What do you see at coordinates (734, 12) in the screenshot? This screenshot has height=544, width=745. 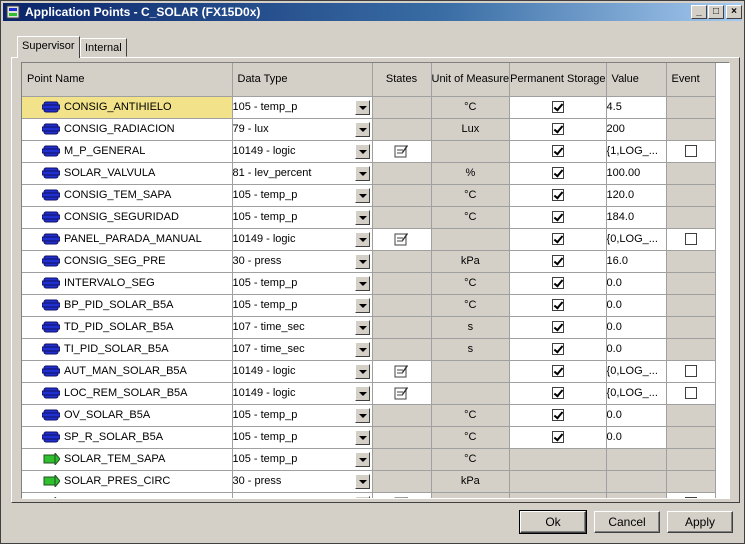 I see `close-button: ×` at bounding box center [734, 12].